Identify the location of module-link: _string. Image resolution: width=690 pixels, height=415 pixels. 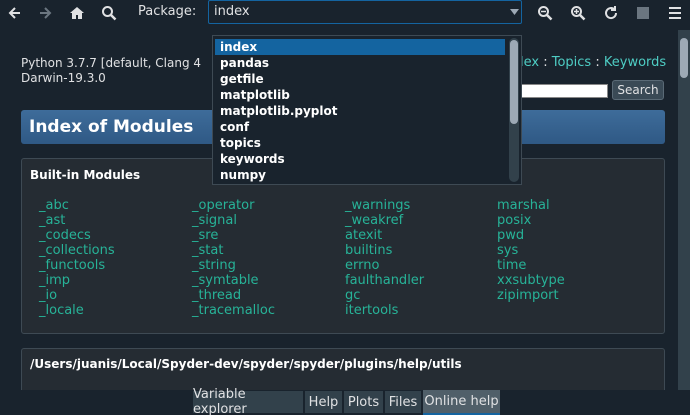
(233, 265).